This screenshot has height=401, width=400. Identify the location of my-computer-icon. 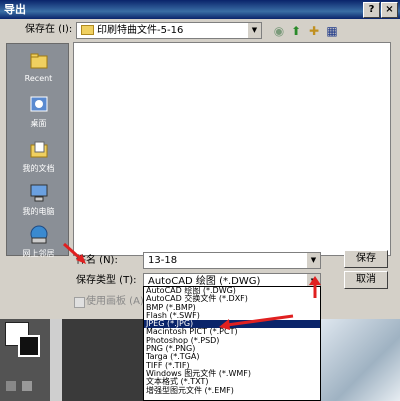
(38, 193).